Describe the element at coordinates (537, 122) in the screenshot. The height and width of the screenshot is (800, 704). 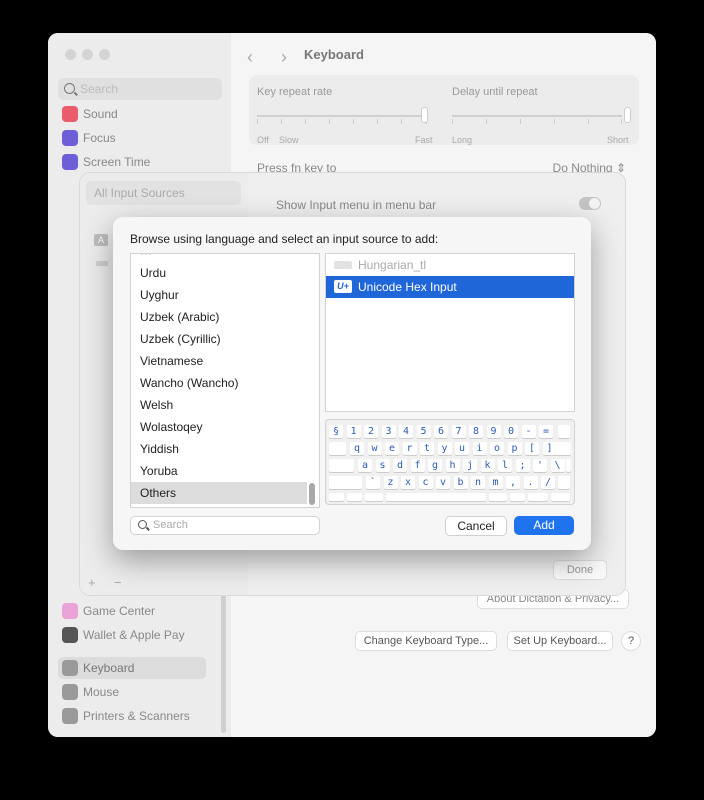
I see `delay-ticks` at that location.